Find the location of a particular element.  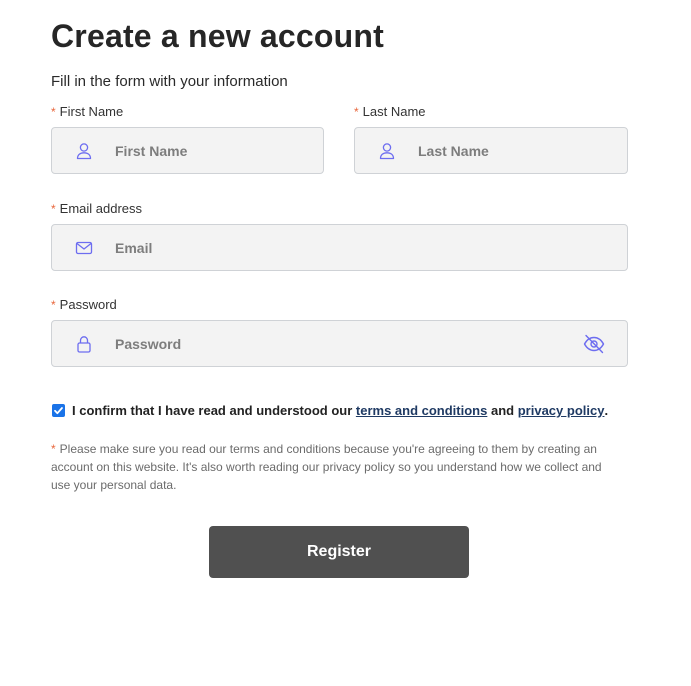

password-label: * Password is located at coordinates (339, 305).